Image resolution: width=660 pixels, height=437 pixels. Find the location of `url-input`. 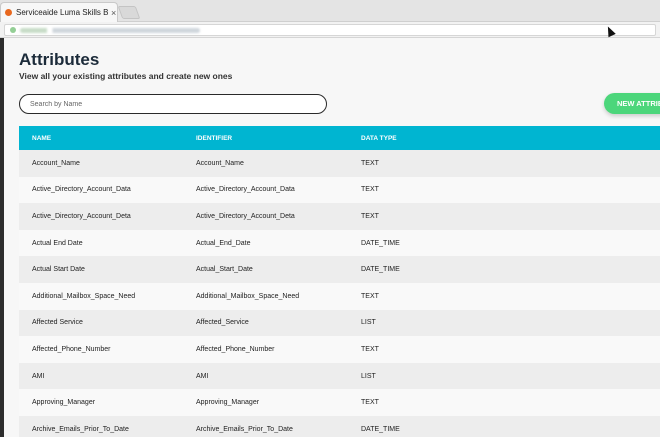

url-input is located at coordinates (330, 30).